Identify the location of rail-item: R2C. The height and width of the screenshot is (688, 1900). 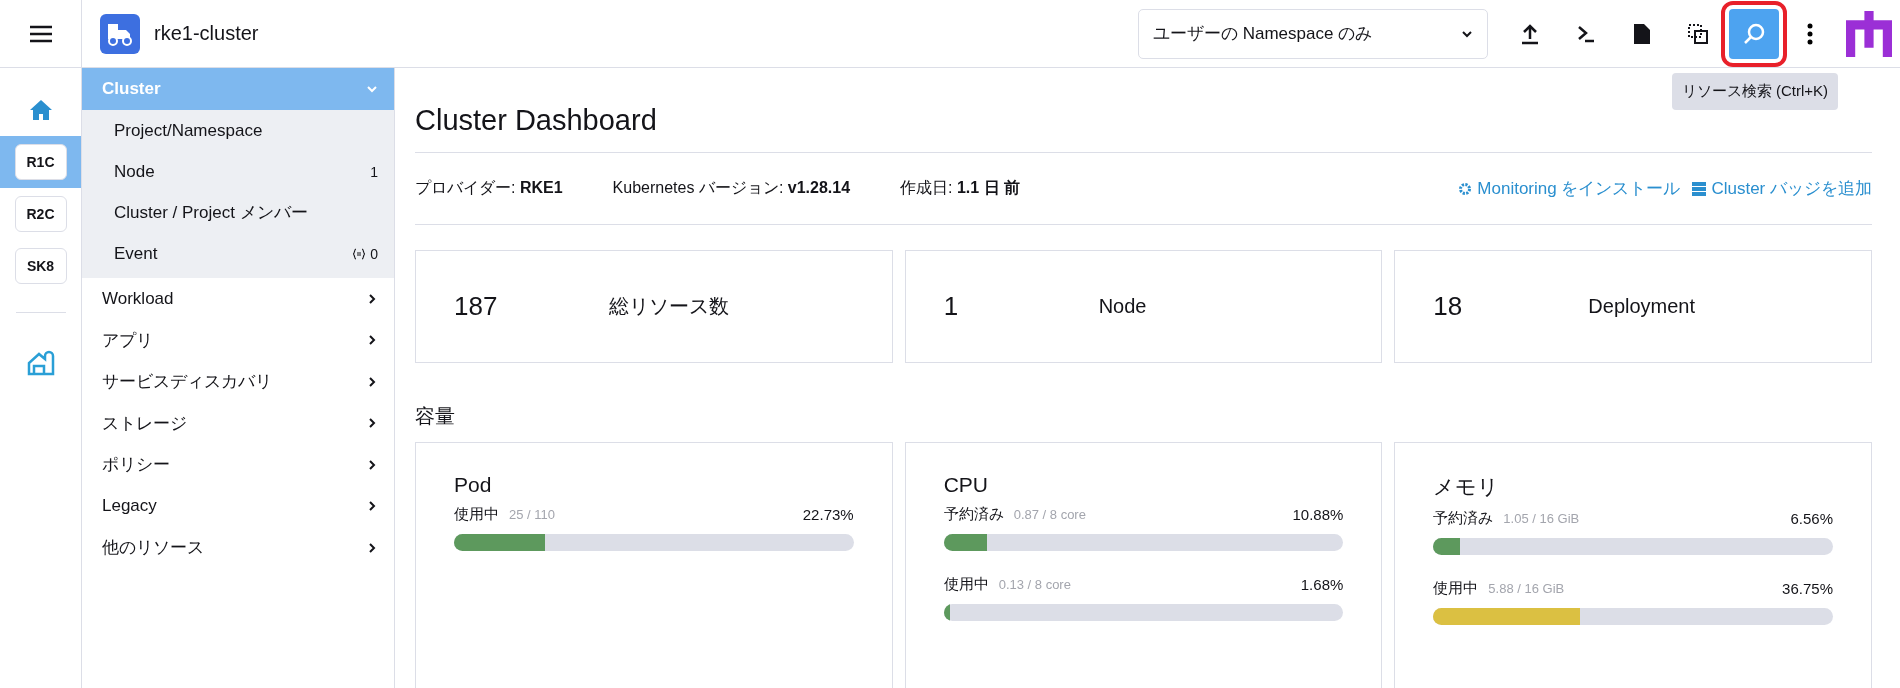
(40, 214).